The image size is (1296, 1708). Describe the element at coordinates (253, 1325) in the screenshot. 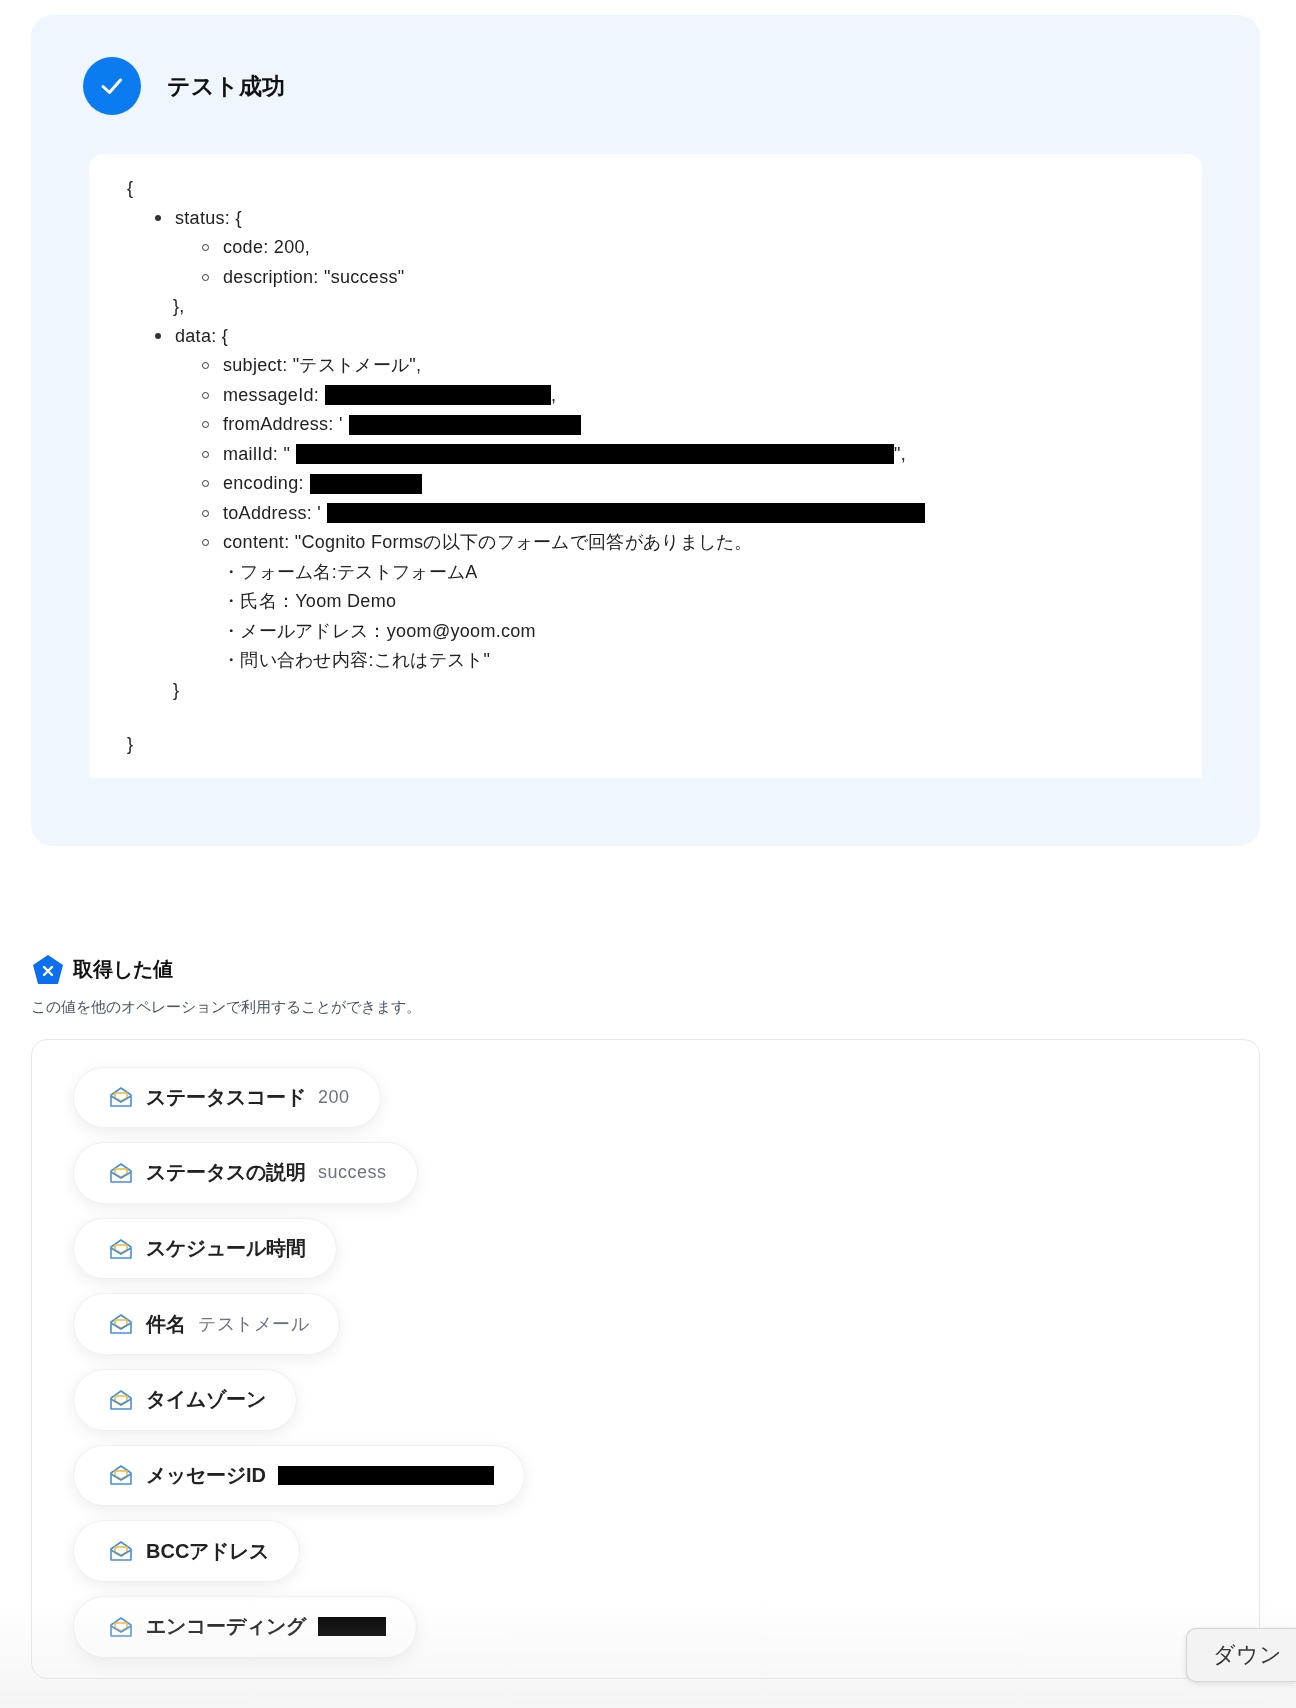

I see `chip-value: テストメール` at that location.